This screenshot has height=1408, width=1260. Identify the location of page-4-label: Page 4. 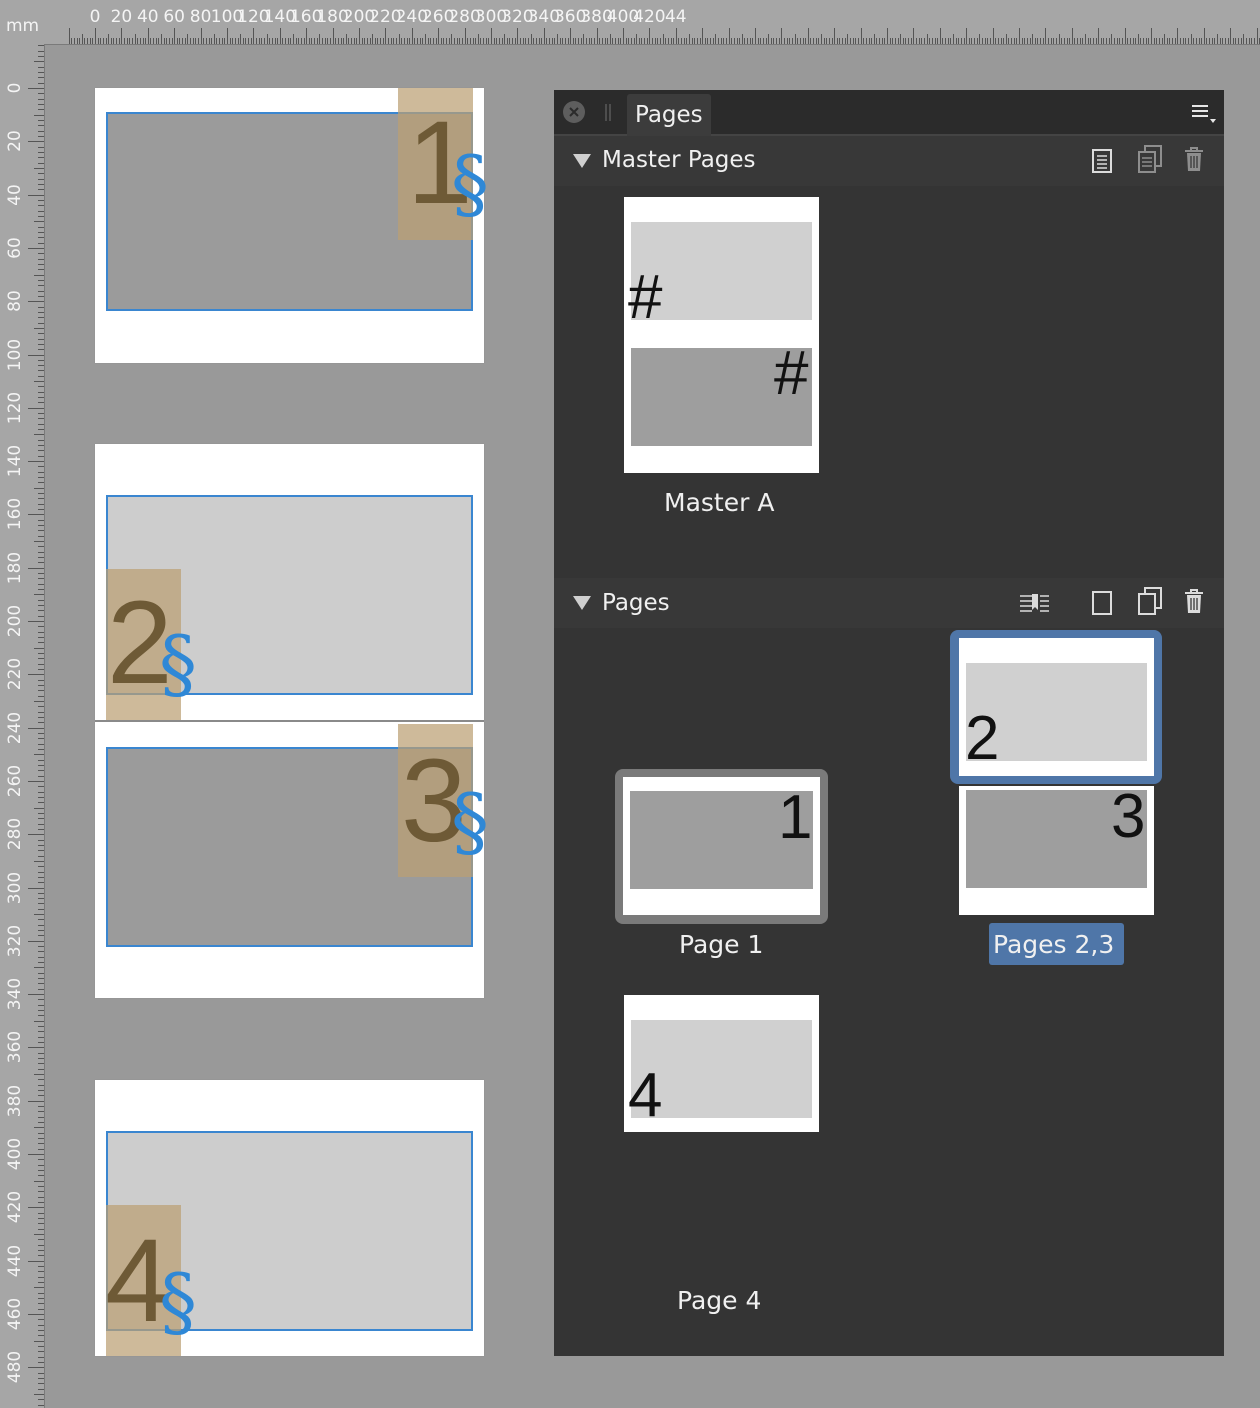
(719, 1300).